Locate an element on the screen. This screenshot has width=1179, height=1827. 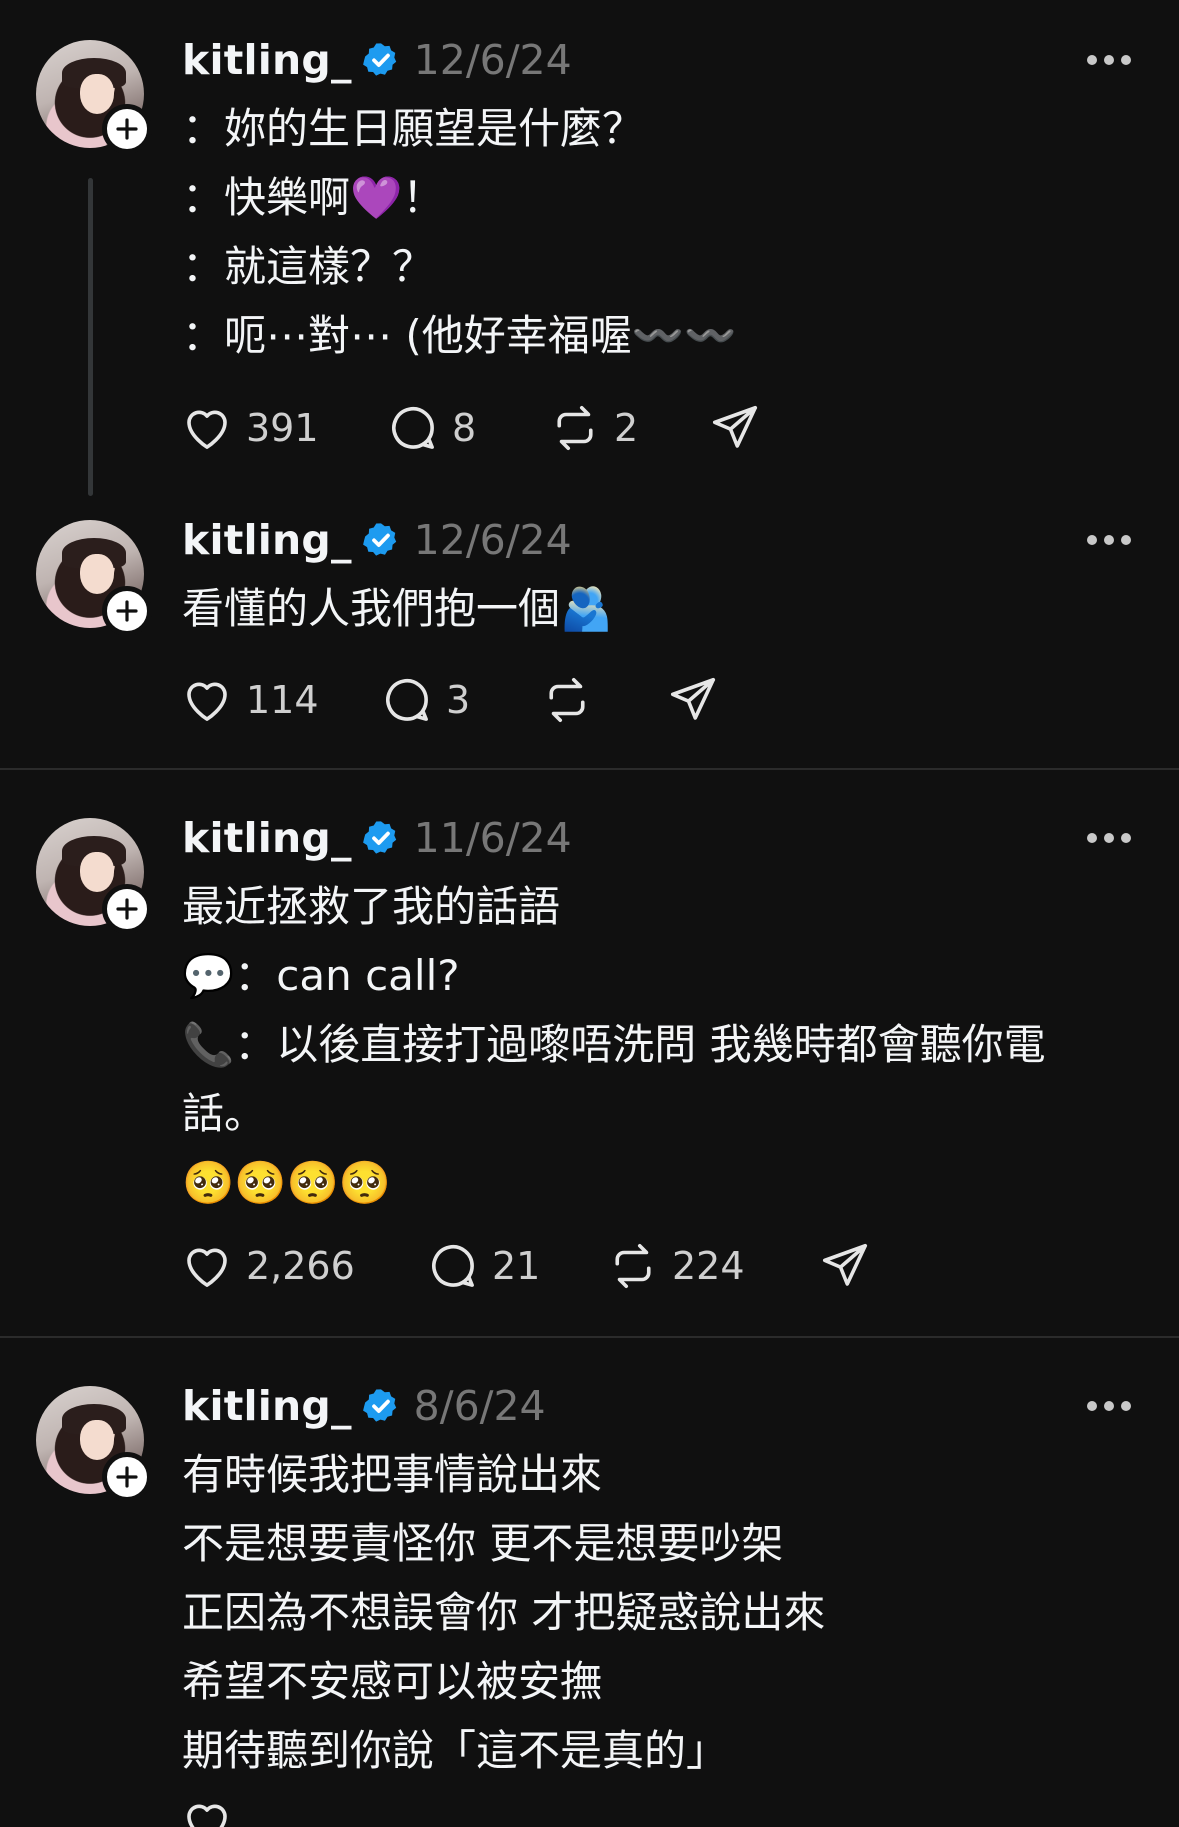
repost-button: 2 is located at coordinates (628, 428).